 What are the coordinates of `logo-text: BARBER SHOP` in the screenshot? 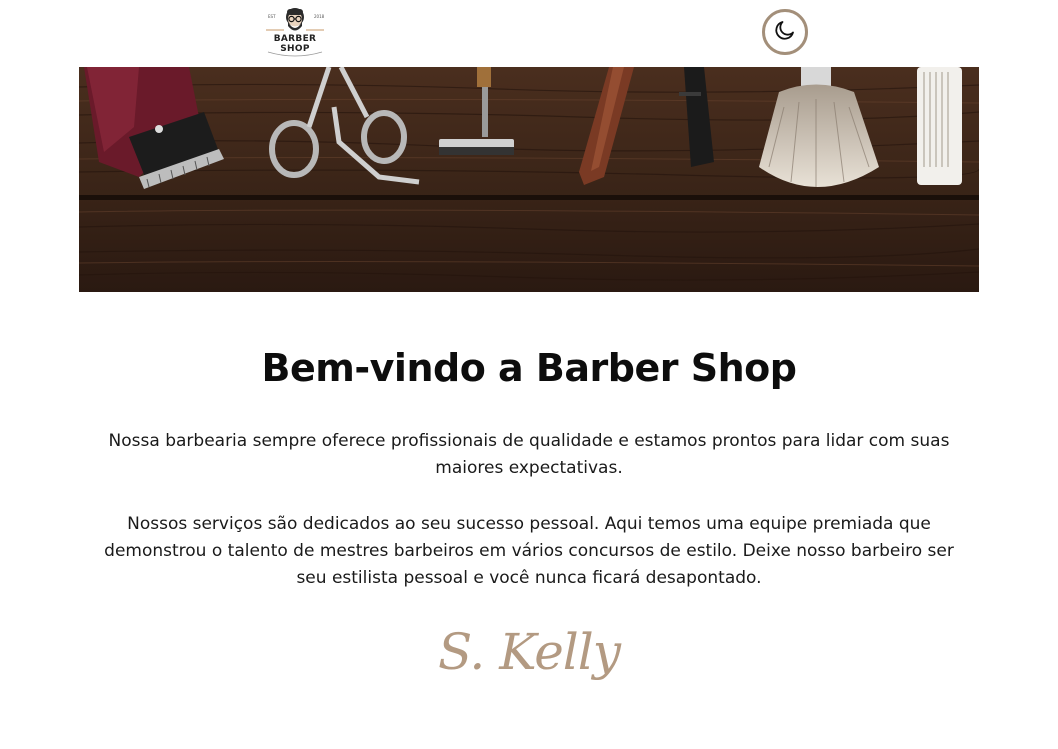 It's located at (295, 44).